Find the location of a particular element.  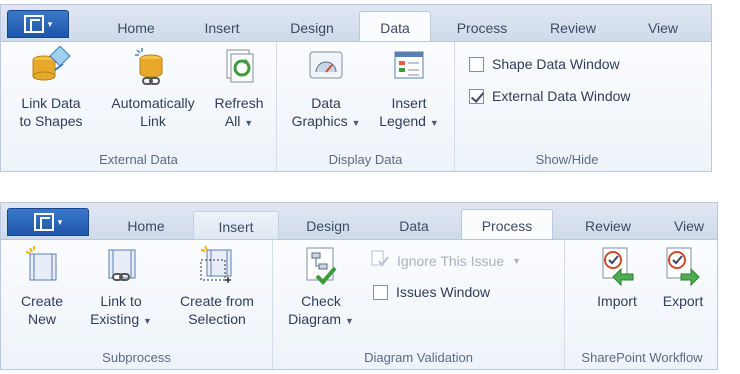

ignore-this-issue-button: Ignore This Issue ▼ is located at coordinates (446, 260).